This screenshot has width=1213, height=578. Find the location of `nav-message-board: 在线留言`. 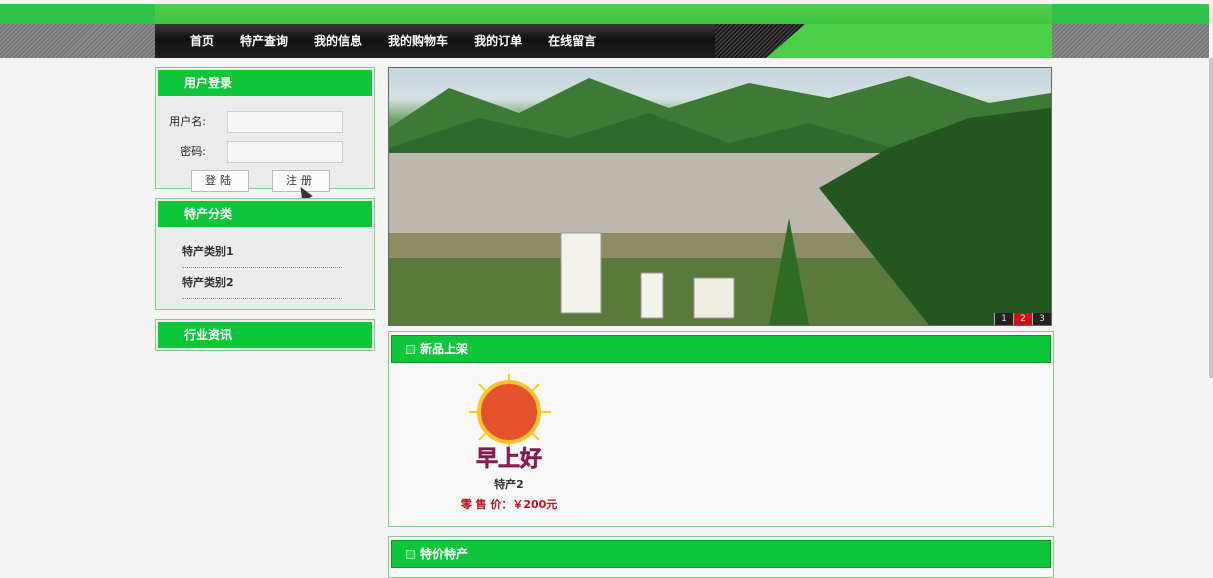

nav-message-board: 在线留言 is located at coordinates (572, 41).